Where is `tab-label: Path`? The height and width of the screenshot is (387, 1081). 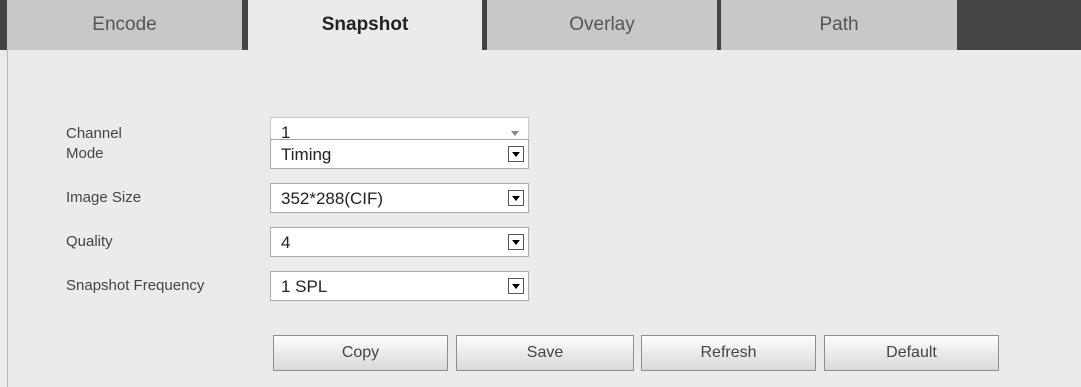
tab-label: Path is located at coordinates (839, 24).